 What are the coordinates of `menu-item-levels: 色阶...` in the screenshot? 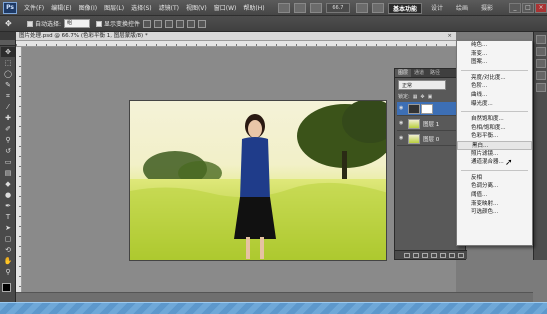 It's located at (494, 86).